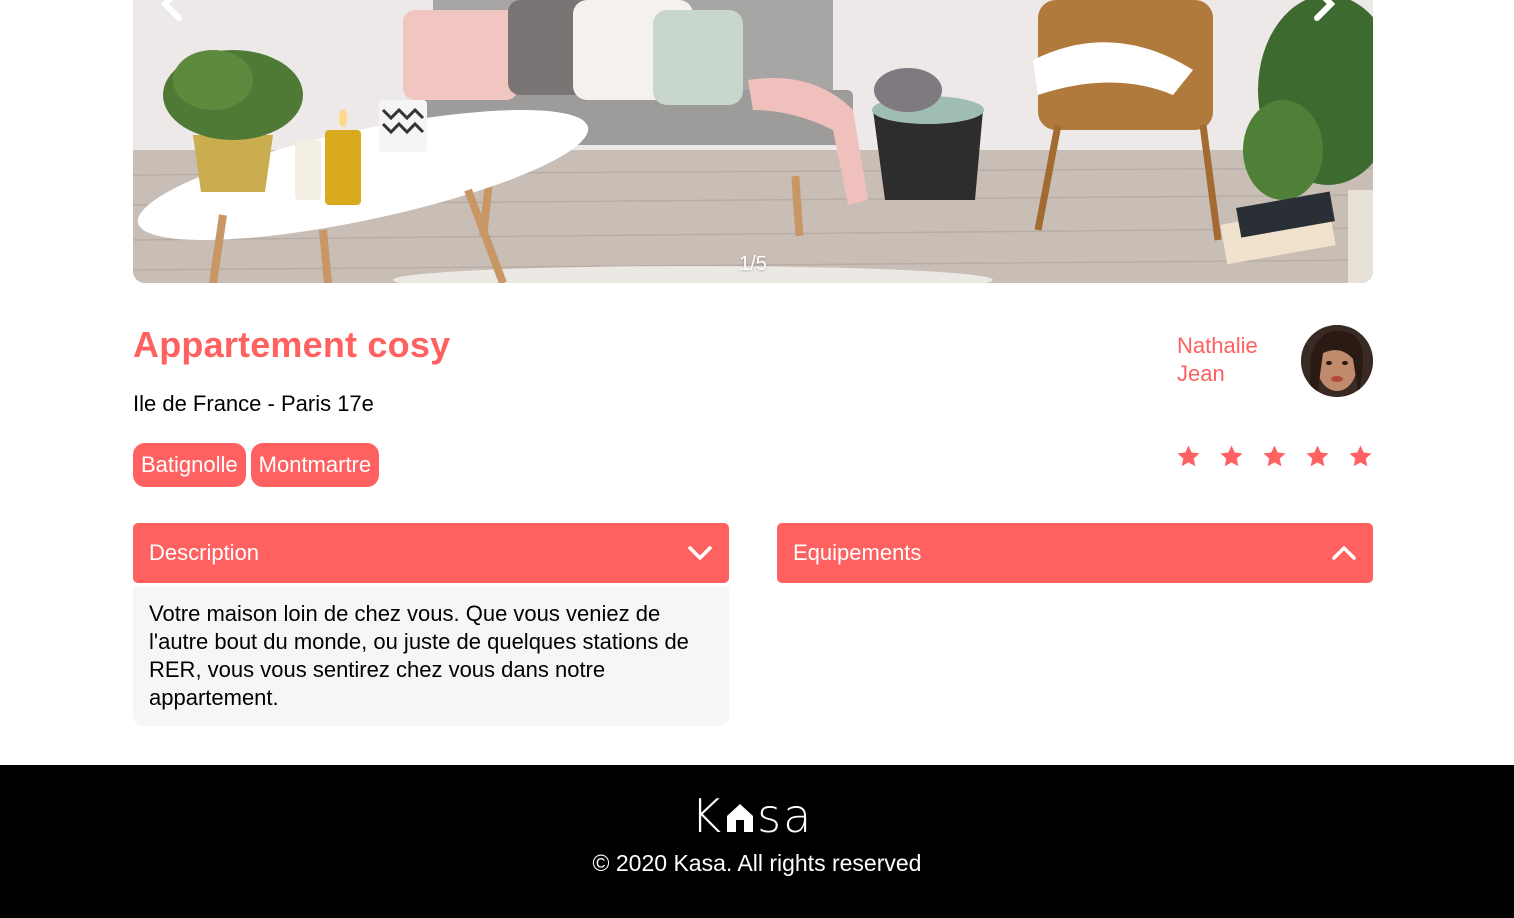 Image resolution: width=1514 pixels, height=918 pixels. I want to click on footer-logo: K sa, so click(752, 816).